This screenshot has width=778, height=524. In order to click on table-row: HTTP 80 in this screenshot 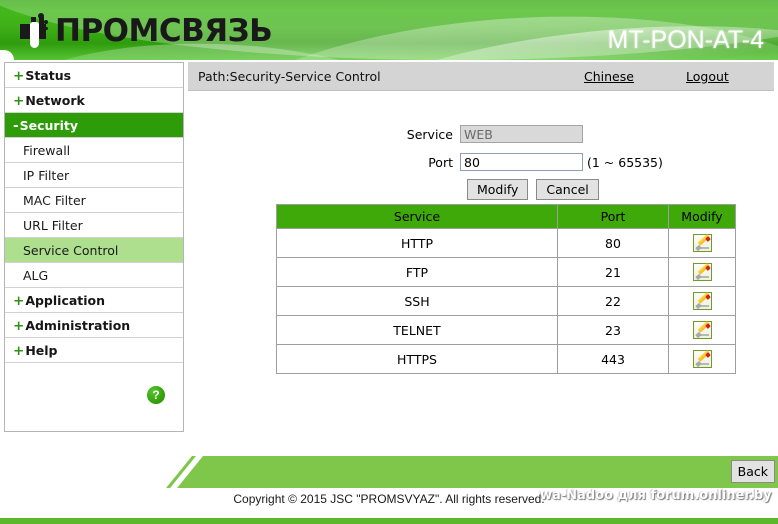, I will do `click(506, 243)`.